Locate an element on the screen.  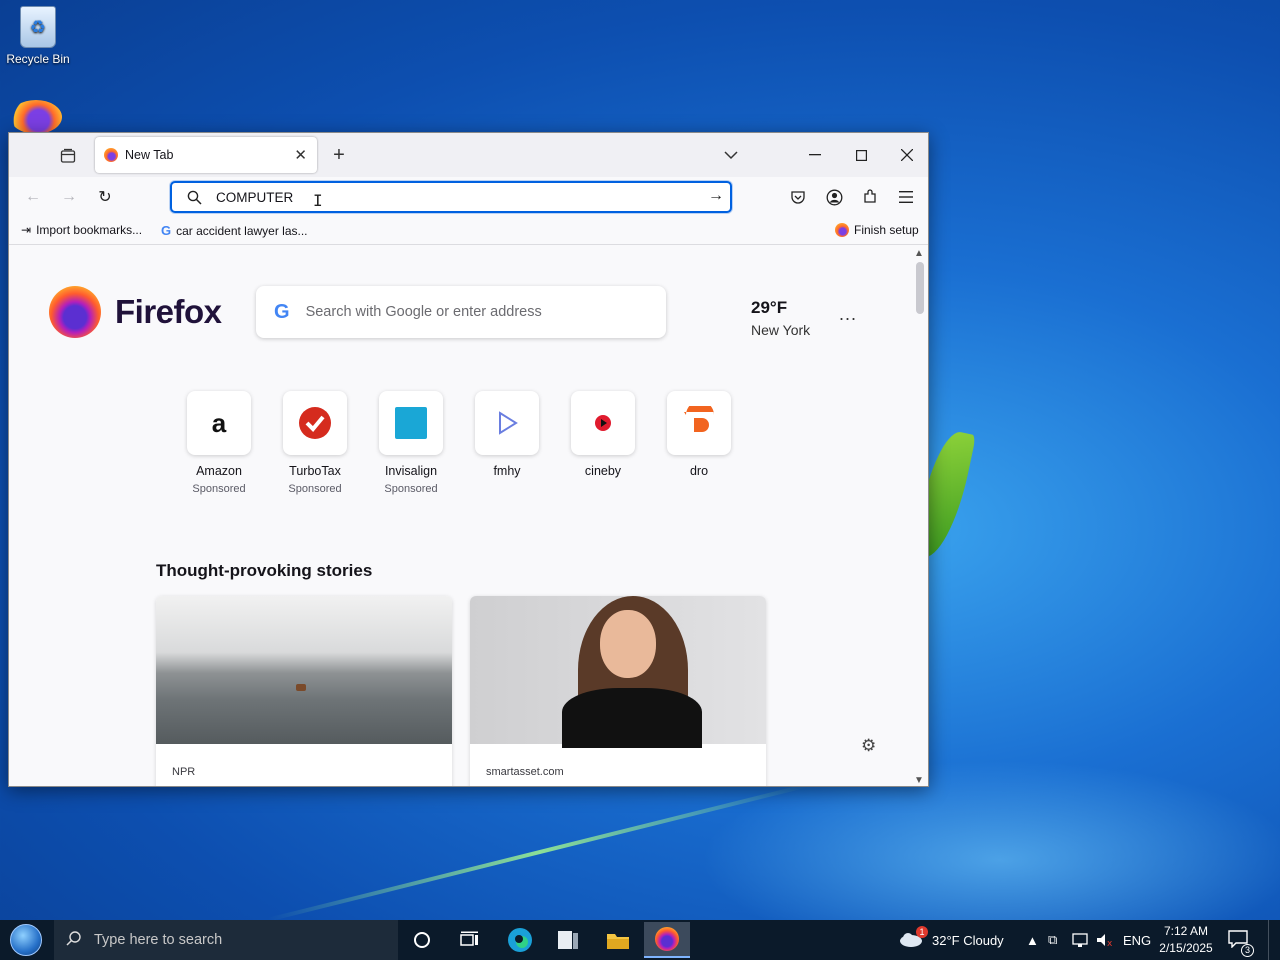
firefox-view-icon is located at coordinates (68, 156).